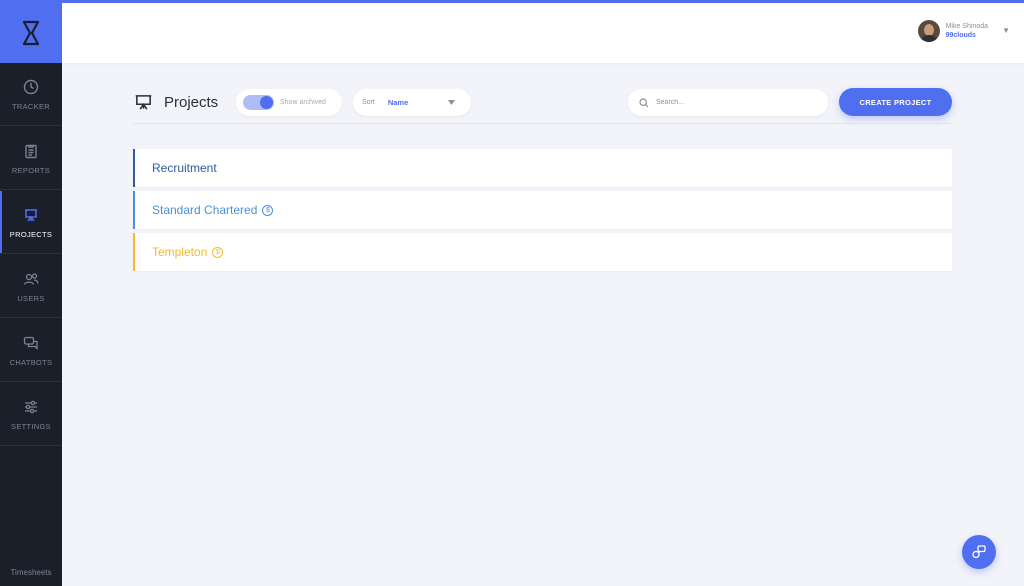 The image size is (1024, 586). Describe the element at coordinates (895, 102) in the screenshot. I see `create-project-button: CREATE PROJECT` at that location.